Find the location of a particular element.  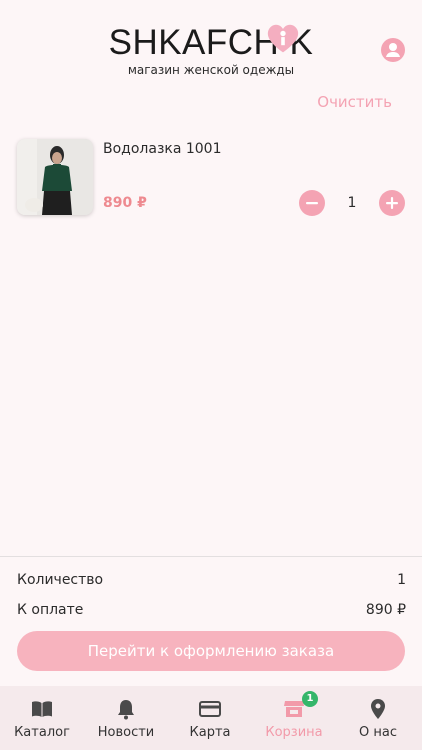

product-thumbnail is located at coordinates (55, 177).